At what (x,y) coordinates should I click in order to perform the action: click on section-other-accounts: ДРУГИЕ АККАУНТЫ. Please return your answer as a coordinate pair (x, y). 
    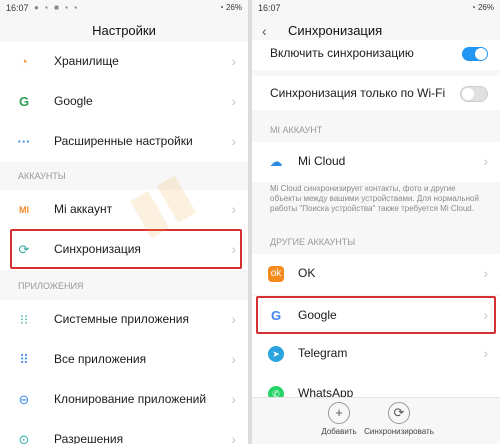
    Looking at the image, I should click on (313, 242).